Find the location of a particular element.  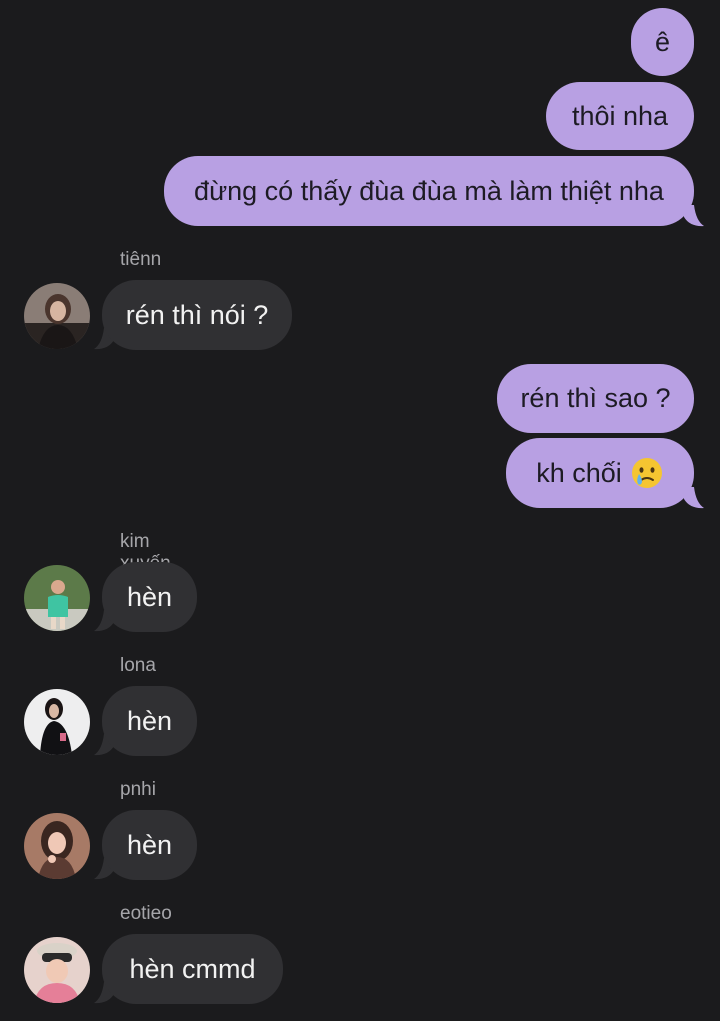

sender-name: pnhi is located at coordinates (138, 789).